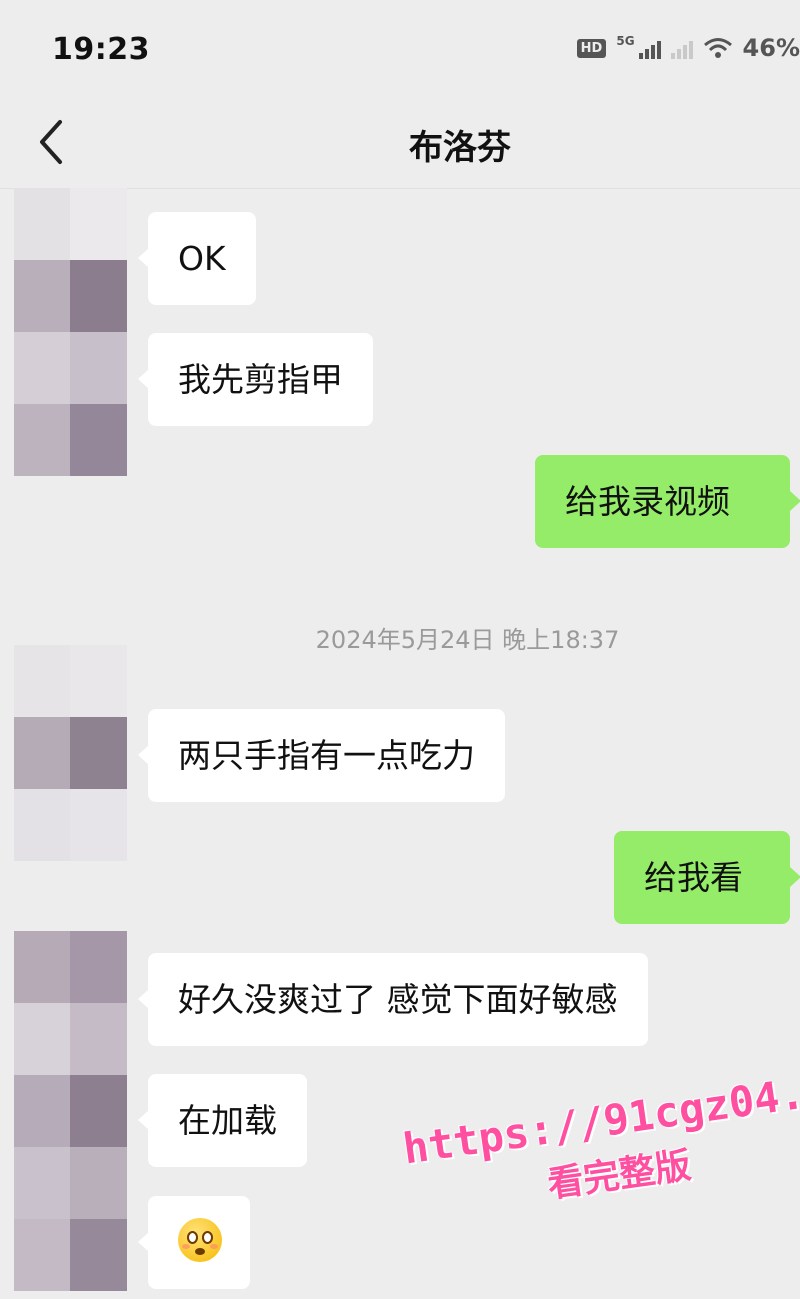 The width and height of the screenshot is (800, 1299). What do you see at coordinates (717, 48) in the screenshot?
I see `wifi-icon` at bounding box center [717, 48].